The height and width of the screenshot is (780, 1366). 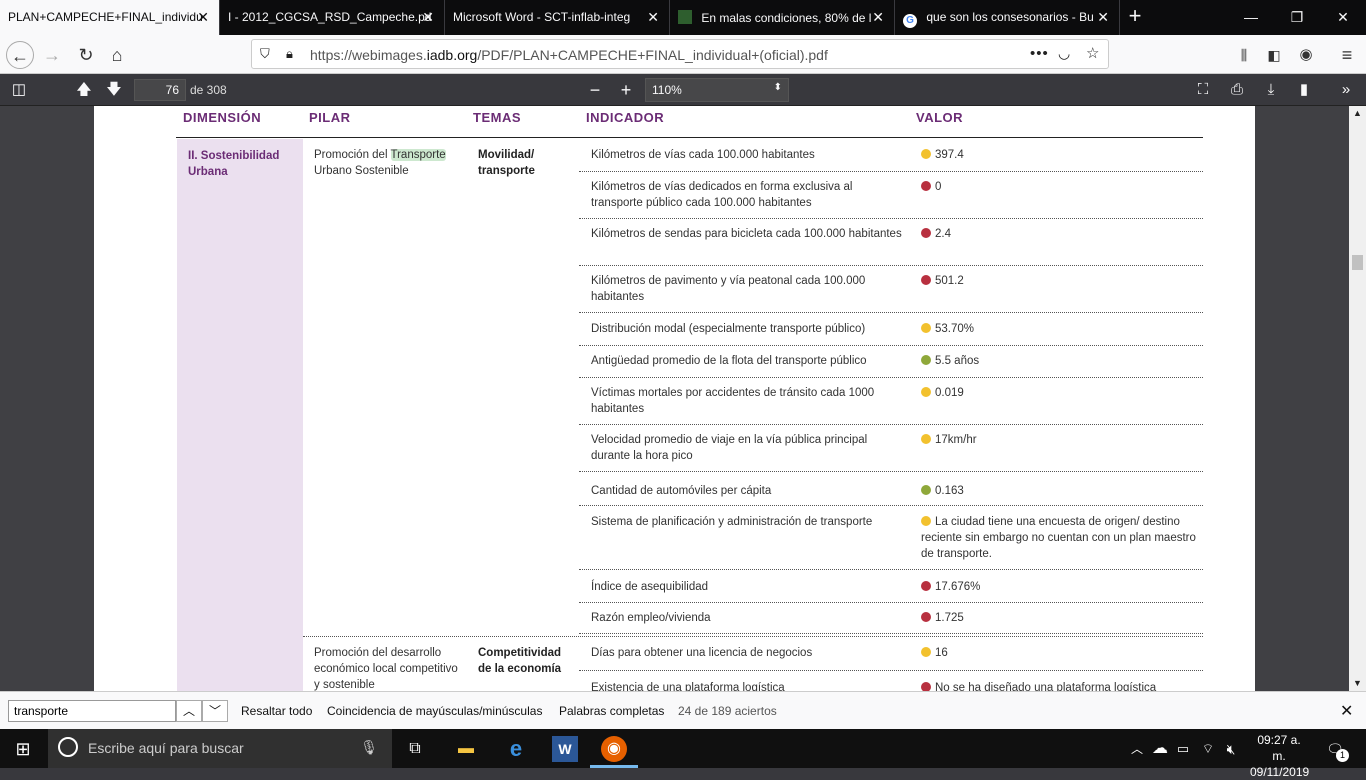 I want to click on menu-icon: ≡, so click(x=1347, y=55).